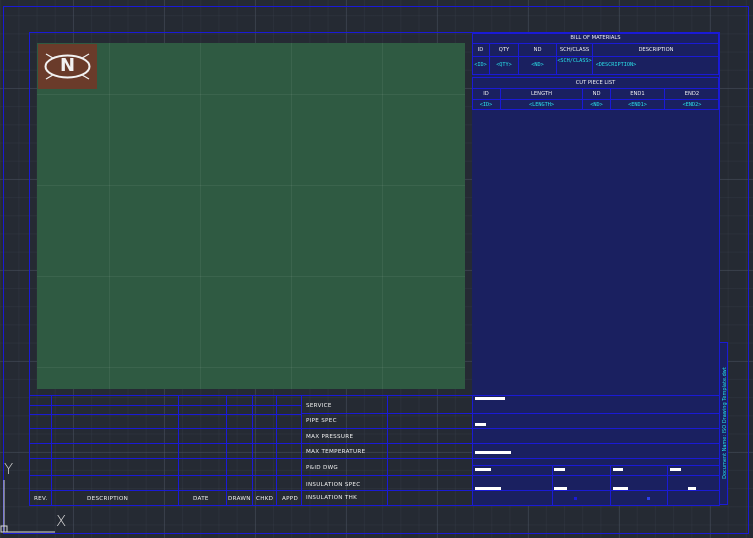 The height and width of the screenshot is (538, 753). What do you see at coordinates (616, 65) in the screenshot?
I see `bom-value-description: <DESCRIPTION>` at bounding box center [616, 65].